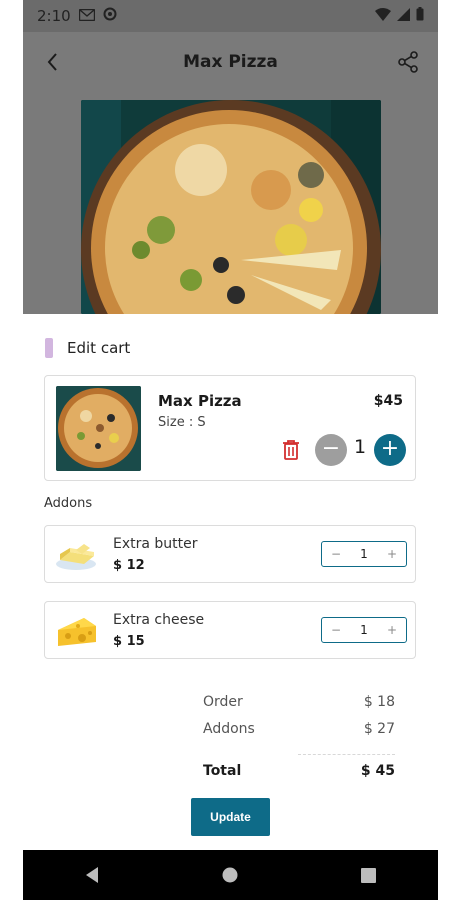 This screenshot has height=900, width=460. Describe the element at coordinates (110, 16) in the screenshot. I see `data-saver-icon` at that location.